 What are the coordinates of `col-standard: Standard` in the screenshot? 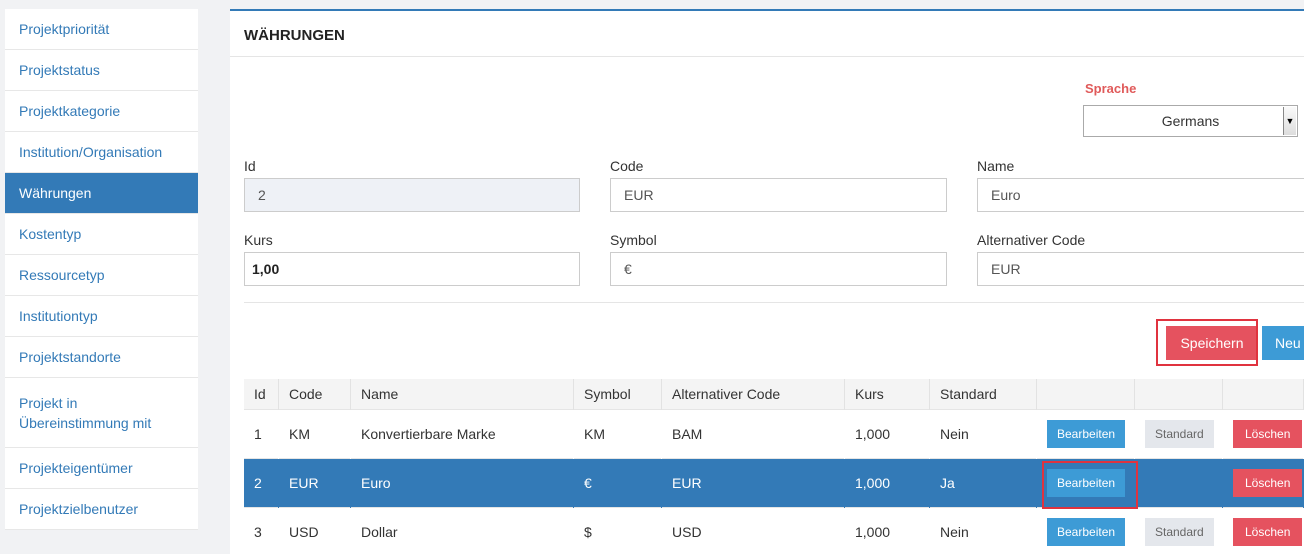 It's located at (983, 394).